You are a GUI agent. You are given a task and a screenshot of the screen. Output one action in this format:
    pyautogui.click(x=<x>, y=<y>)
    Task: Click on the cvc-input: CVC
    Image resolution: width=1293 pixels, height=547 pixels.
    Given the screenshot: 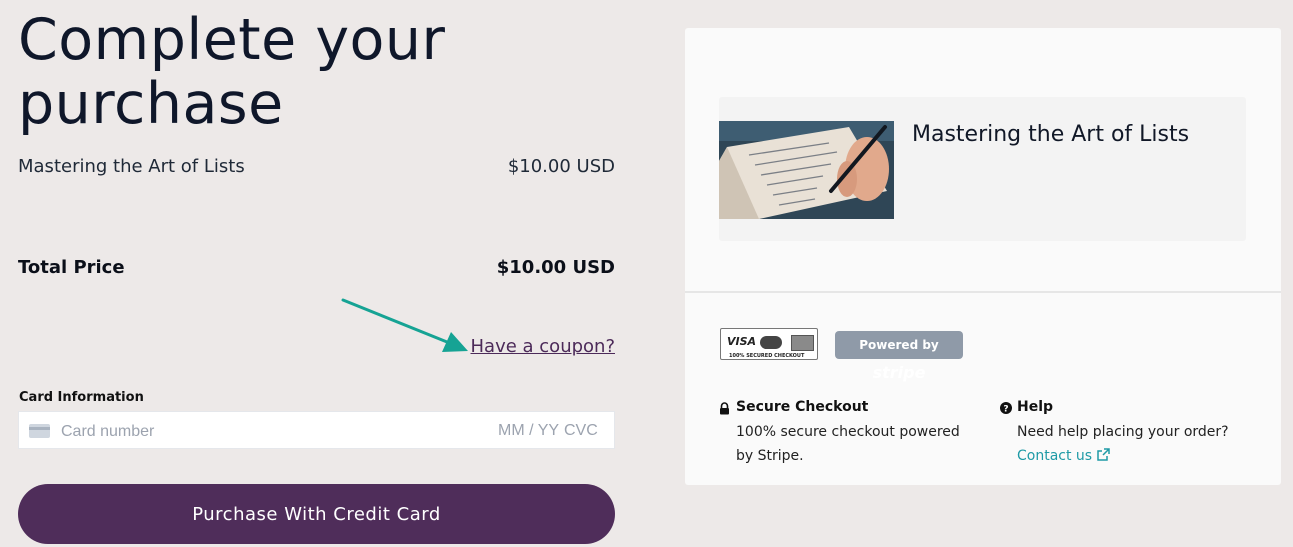 What is the action you would take?
    pyautogui.click(x=581, y=431)
    